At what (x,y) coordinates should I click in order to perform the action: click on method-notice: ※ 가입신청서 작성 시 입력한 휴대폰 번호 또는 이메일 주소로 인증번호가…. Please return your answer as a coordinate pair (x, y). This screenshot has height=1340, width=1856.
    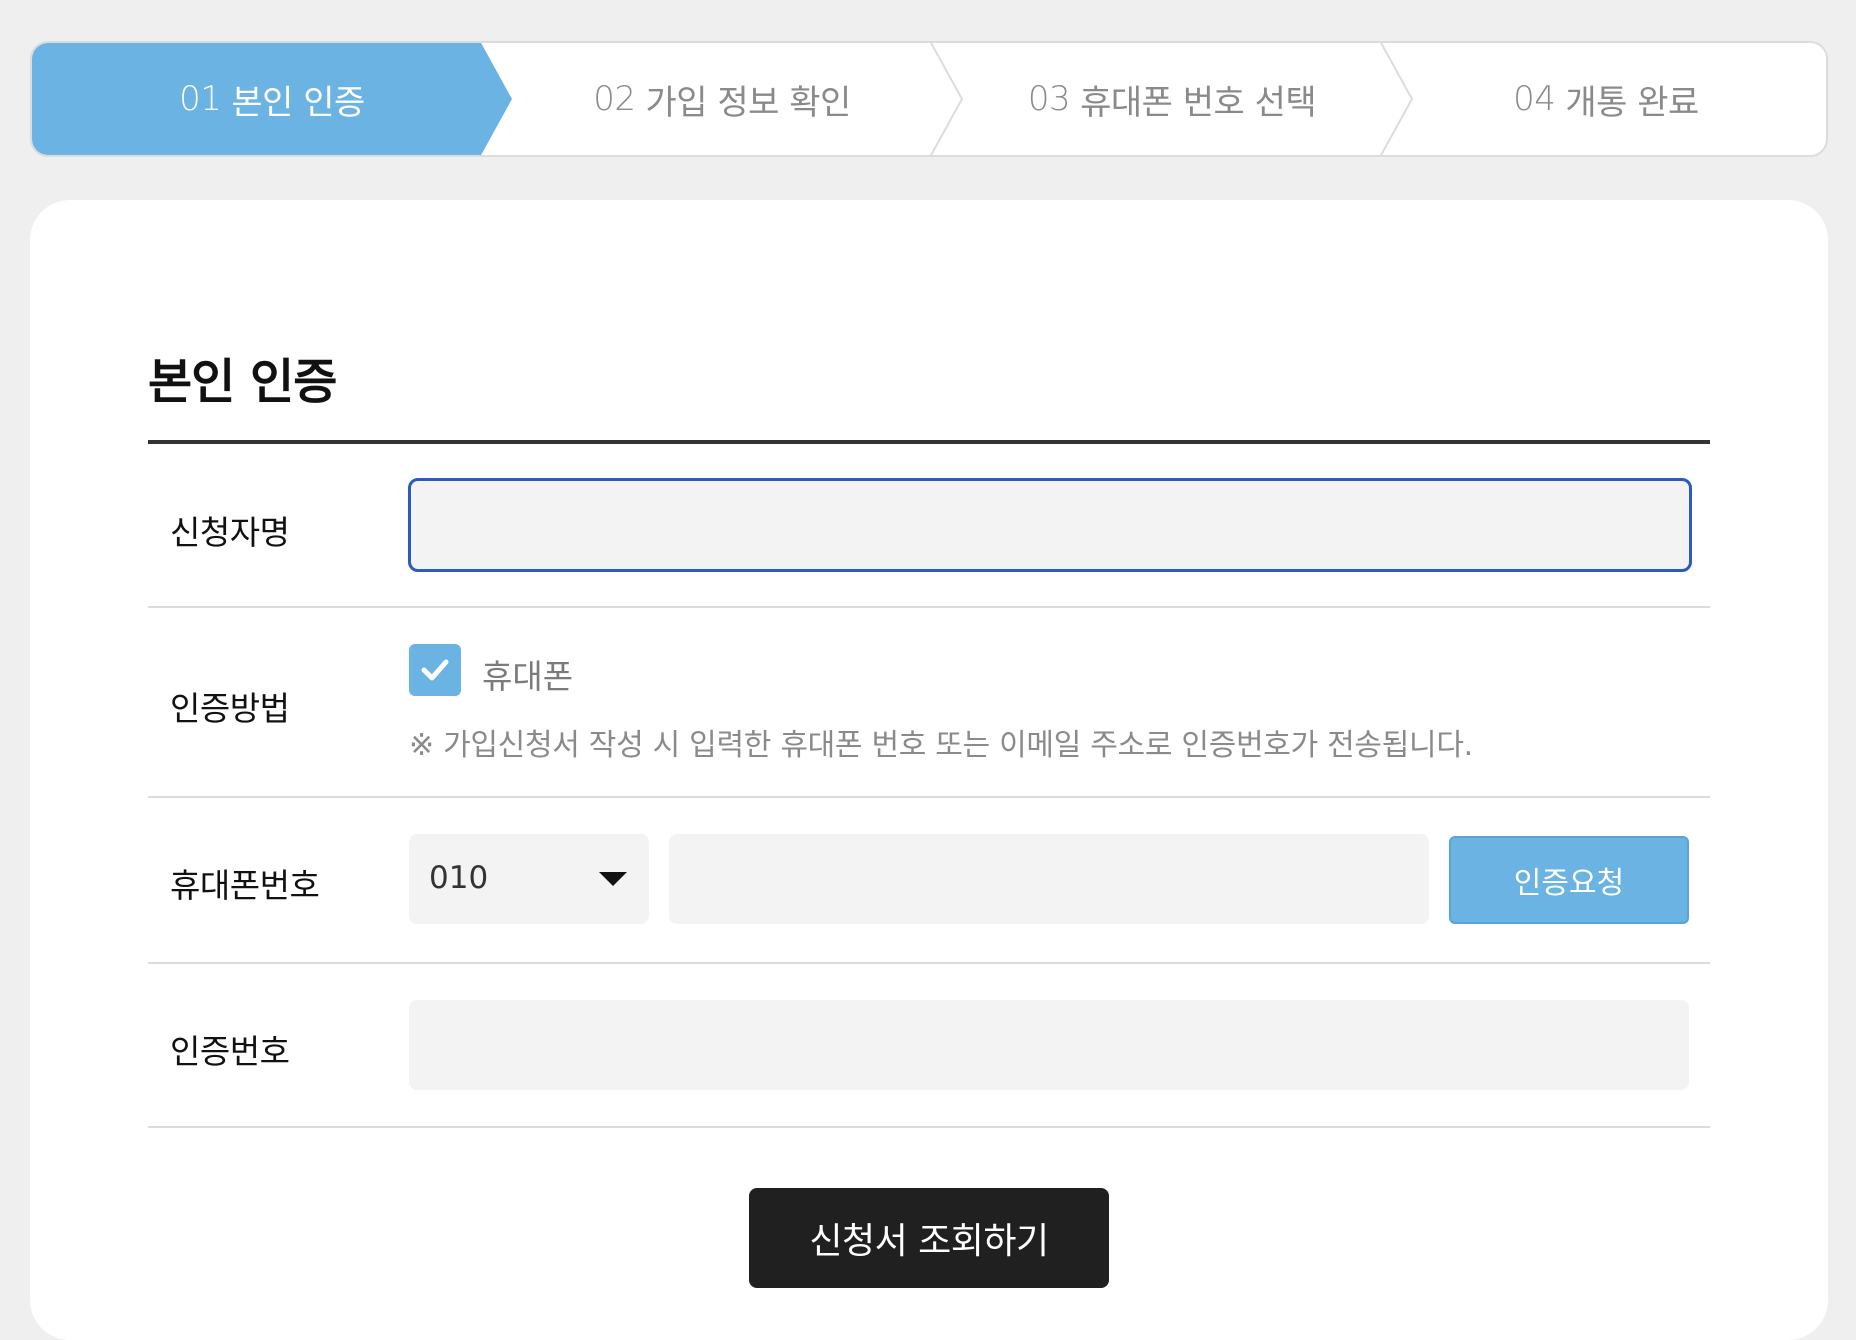
    Looking at the image, I should click on (941, 745).